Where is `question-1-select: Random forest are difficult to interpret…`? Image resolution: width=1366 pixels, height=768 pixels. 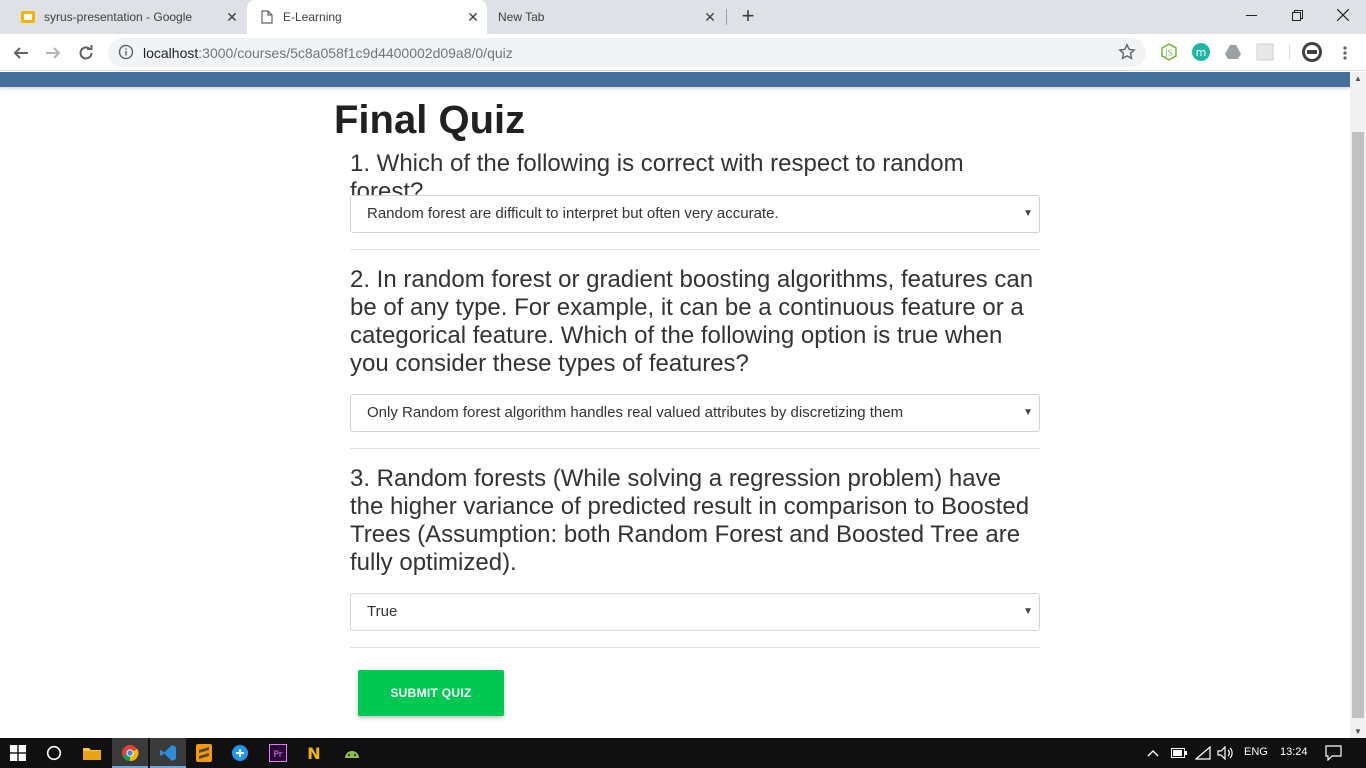
question-1-select: Random forest are difficult to interpret… is located at coordinates (695, 214).